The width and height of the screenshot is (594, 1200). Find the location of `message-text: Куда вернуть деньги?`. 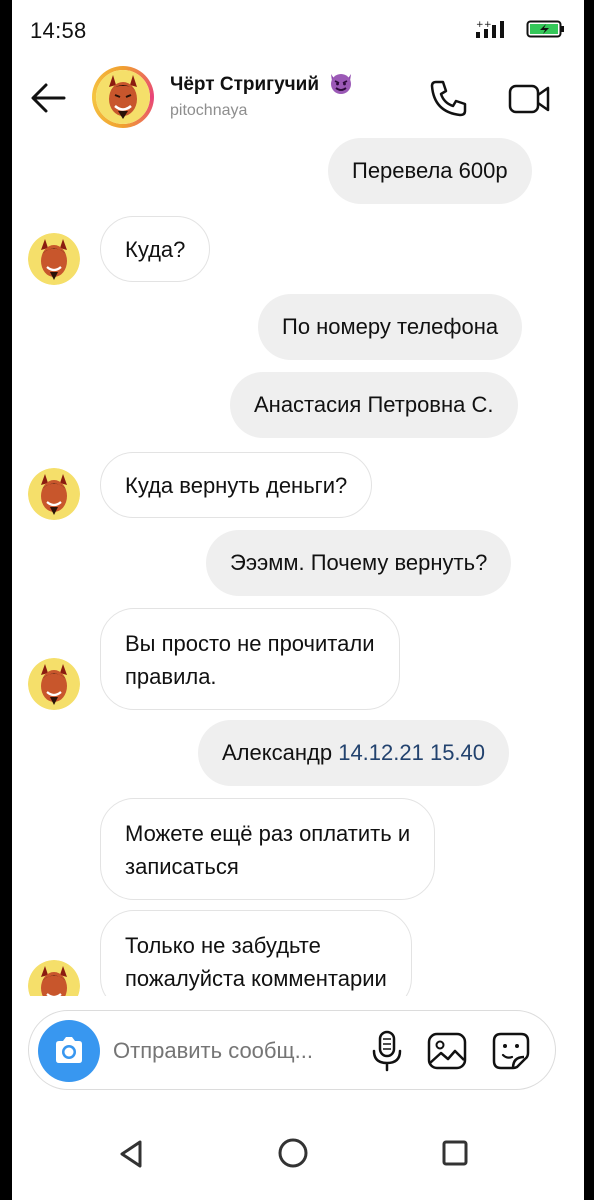

message-text: Куда вернуть деньги? is located at coordinates (236, 485).